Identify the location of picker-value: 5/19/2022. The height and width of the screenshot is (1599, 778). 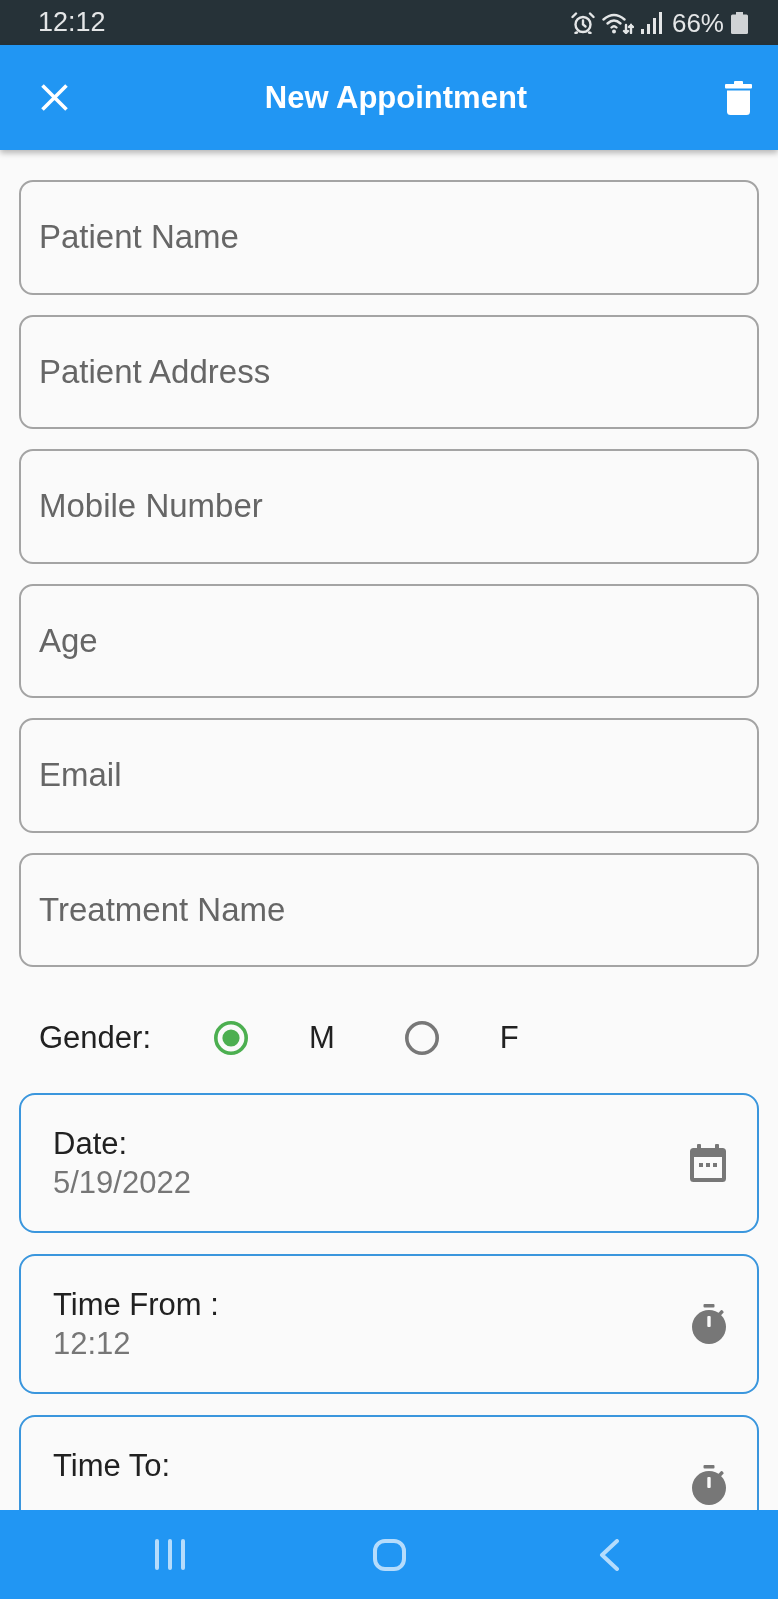
(122, 1183).